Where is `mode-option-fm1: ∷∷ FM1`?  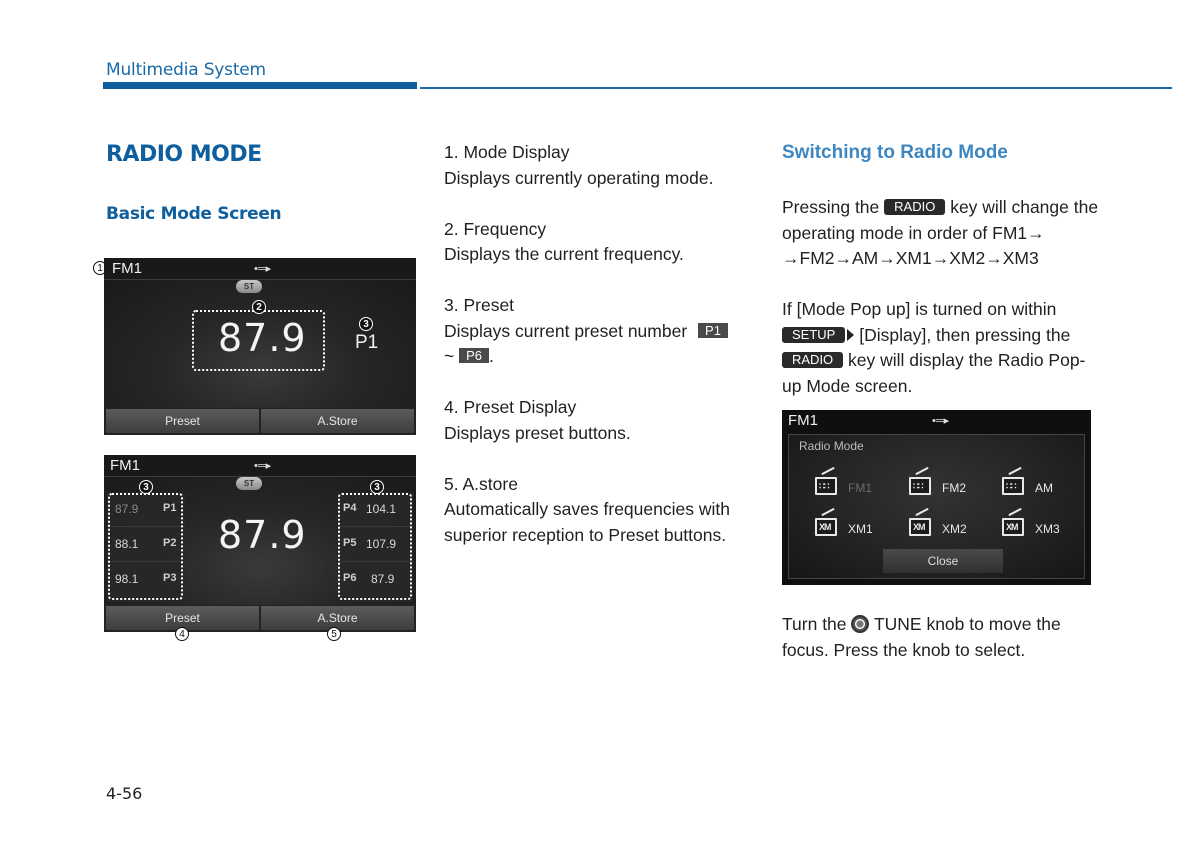 mode-option-fm1: ∷∷ FM1 is located at coordinates (860, 486).